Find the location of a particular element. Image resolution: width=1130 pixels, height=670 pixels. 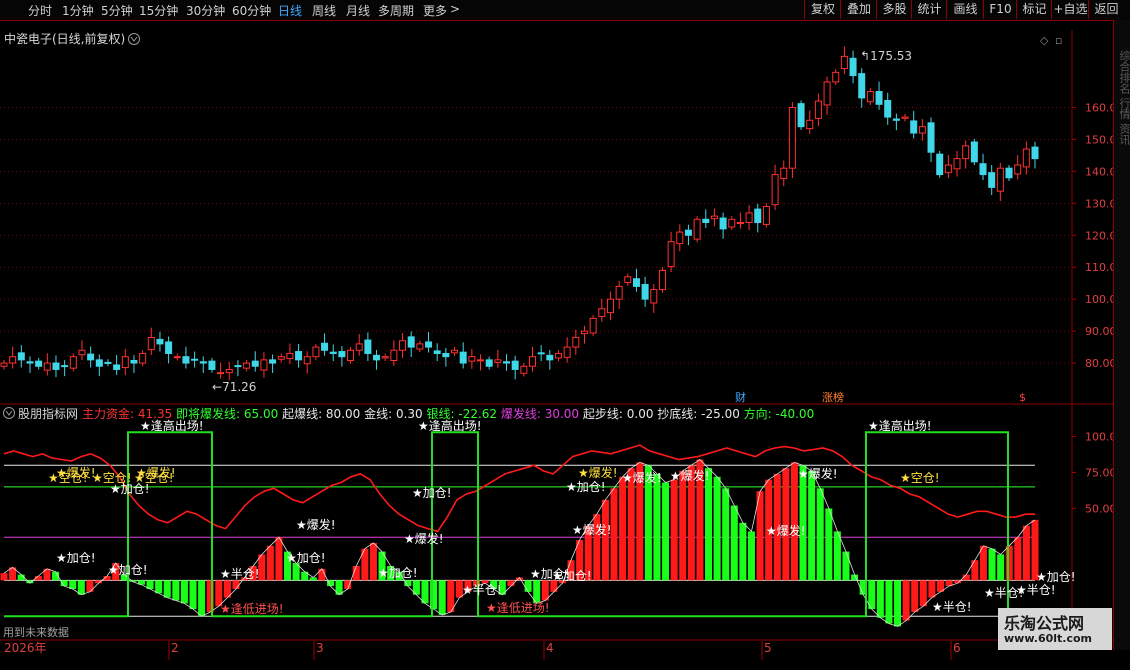

toolbar-button-3: 统计 is located at coordinates (929, 9).